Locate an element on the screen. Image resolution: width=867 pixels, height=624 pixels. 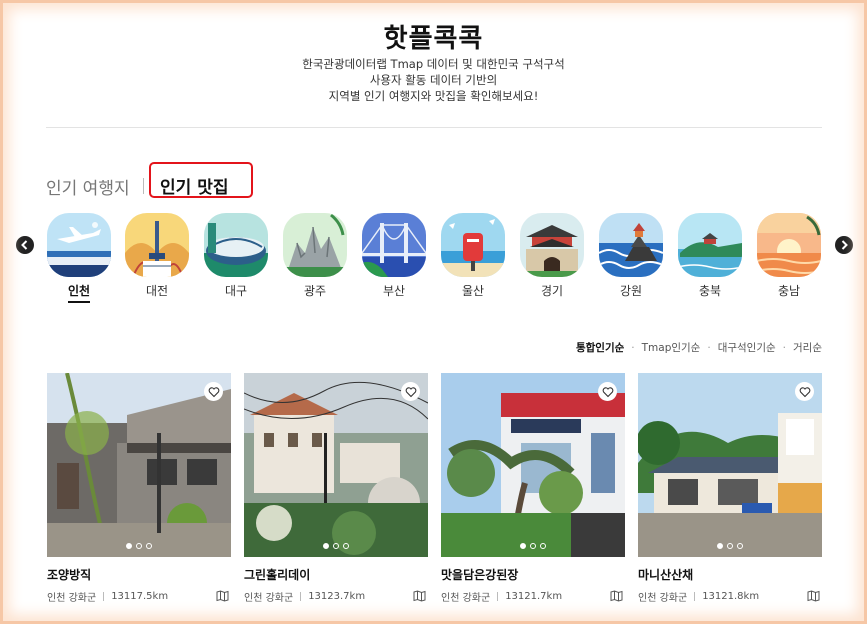
region-busan: 부산 is located at coordinates (394, 256).